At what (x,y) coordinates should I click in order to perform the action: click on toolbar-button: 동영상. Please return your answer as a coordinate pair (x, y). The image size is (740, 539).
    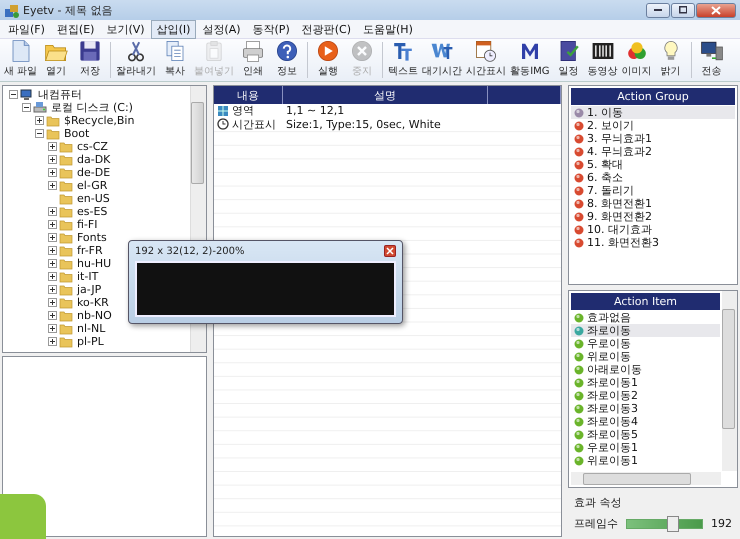
    Looking at the image, I should click on (603, 60).